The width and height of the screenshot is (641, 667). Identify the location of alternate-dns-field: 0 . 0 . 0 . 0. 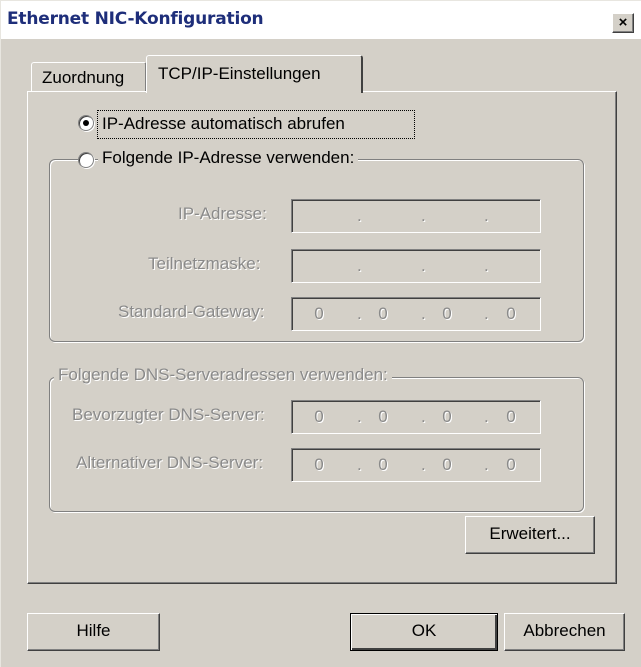
(416, 465).